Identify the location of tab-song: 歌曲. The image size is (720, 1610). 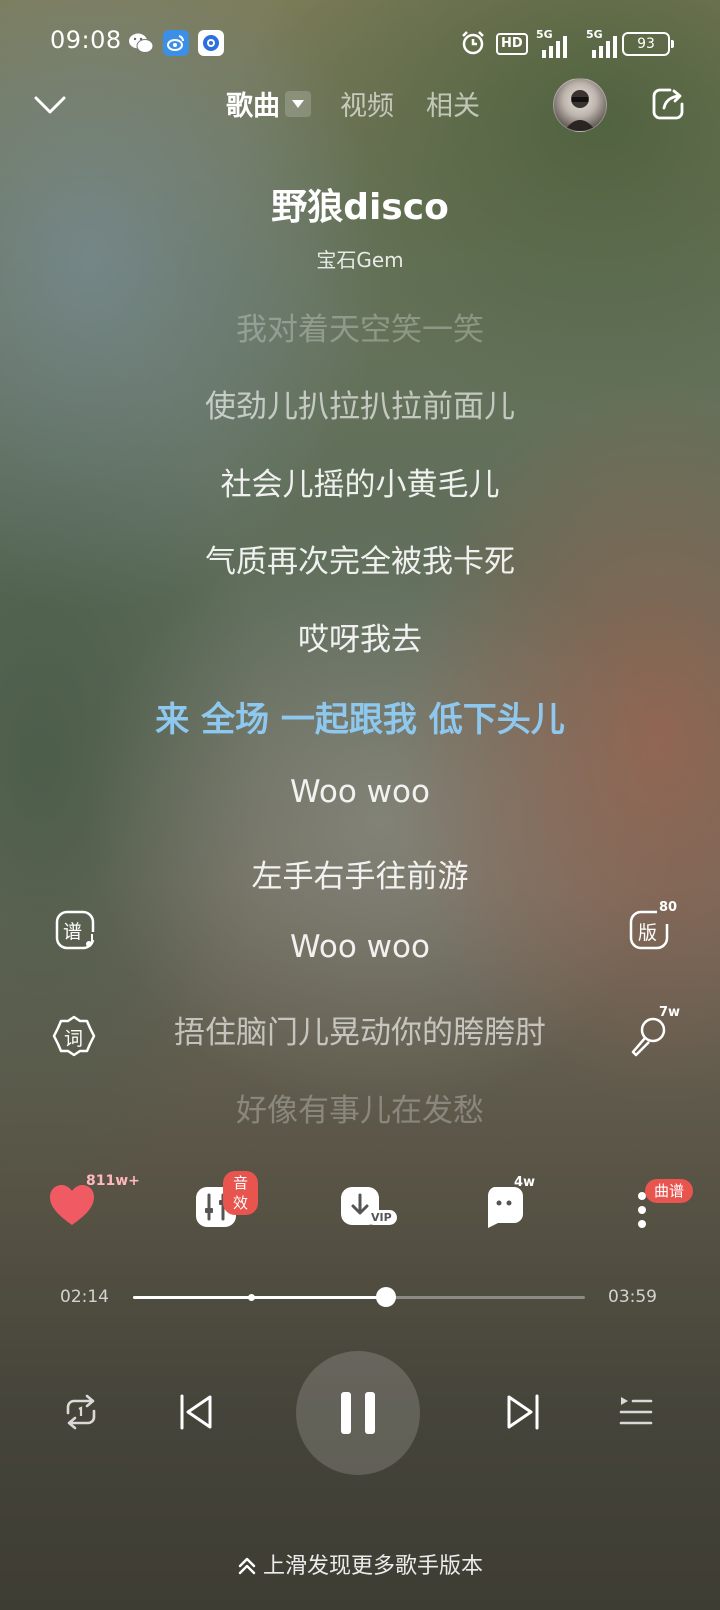
(253, 103).